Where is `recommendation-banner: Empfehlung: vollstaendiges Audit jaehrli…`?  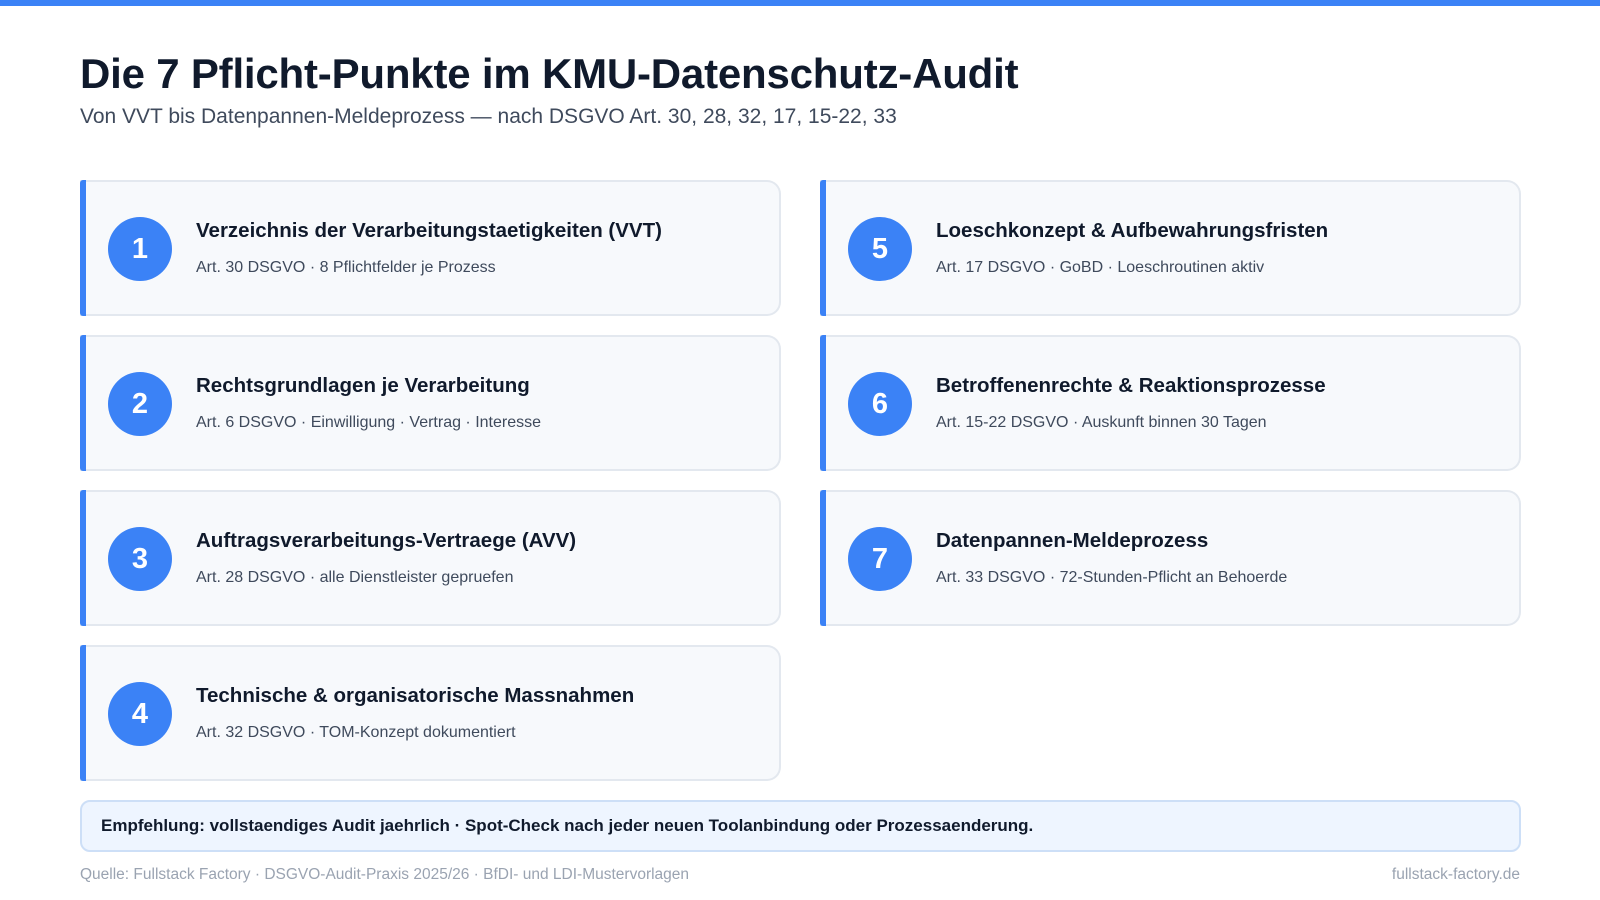 recommendation-banner: Empfehlung: vollstaendiges Audit jaehrli… is located at coordinates (800, 826).